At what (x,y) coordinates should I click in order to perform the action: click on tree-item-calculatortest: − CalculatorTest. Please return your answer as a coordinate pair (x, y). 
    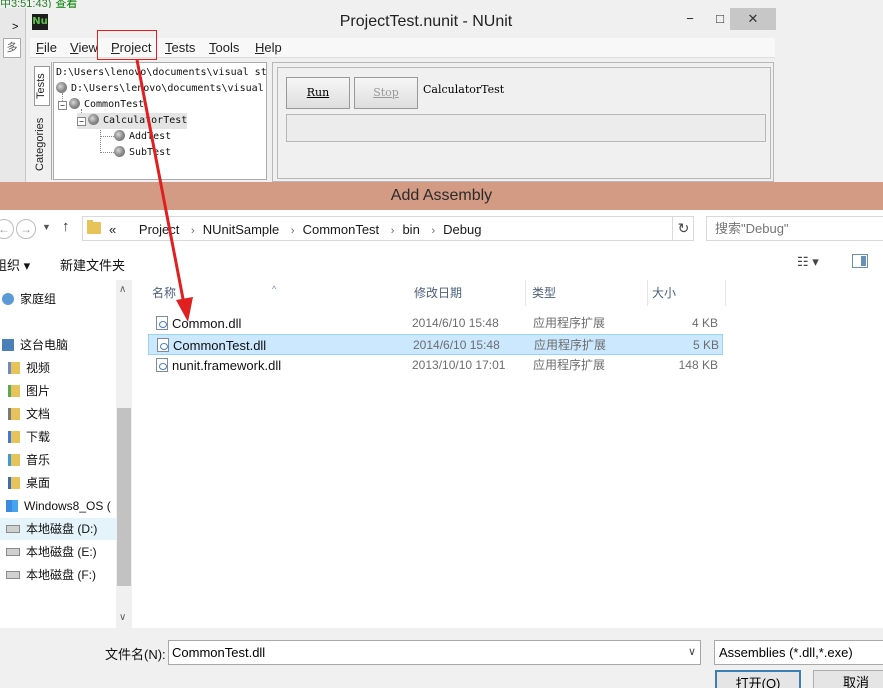
    Looking at the image, I should click on (132, 121).